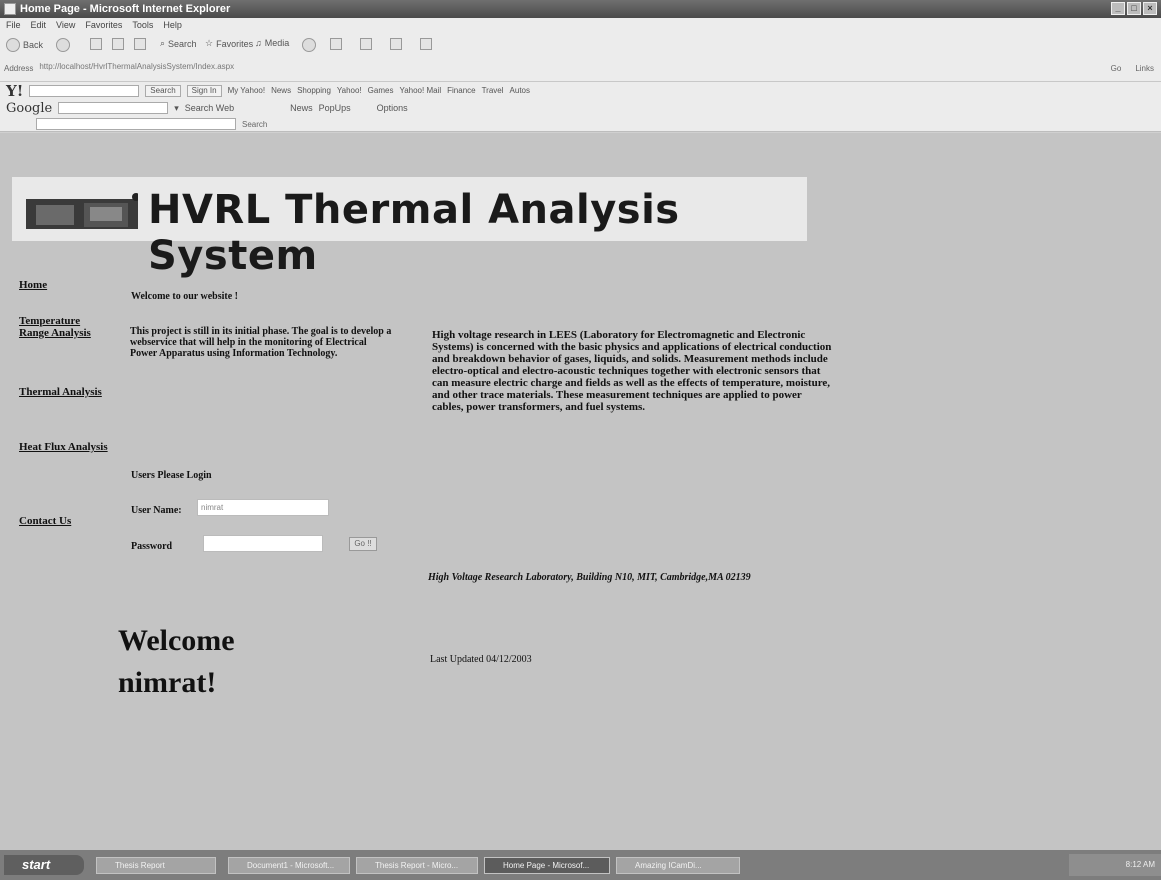 This screenshot has height=880, width=1161. What do you see at coordinates (1150, 8) in the screenshot?
I see `close-button: ×` at bounding box center [1150, 8].